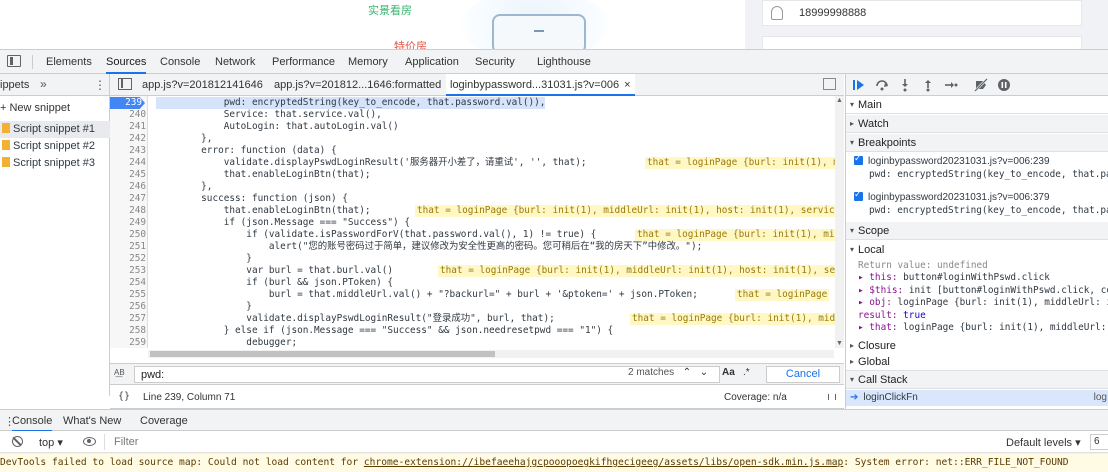 The image size is (1108, 472). I want to click on line-number: 242, so click(128, 139).